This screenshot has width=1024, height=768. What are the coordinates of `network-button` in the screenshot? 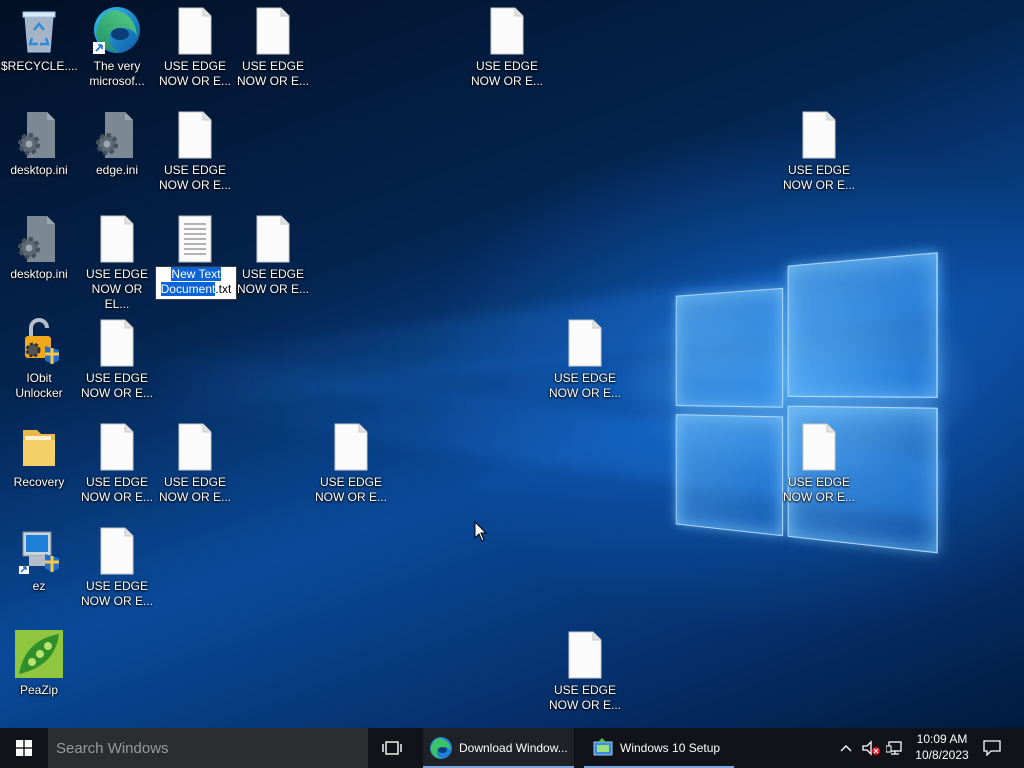 It's located at (895, 748).